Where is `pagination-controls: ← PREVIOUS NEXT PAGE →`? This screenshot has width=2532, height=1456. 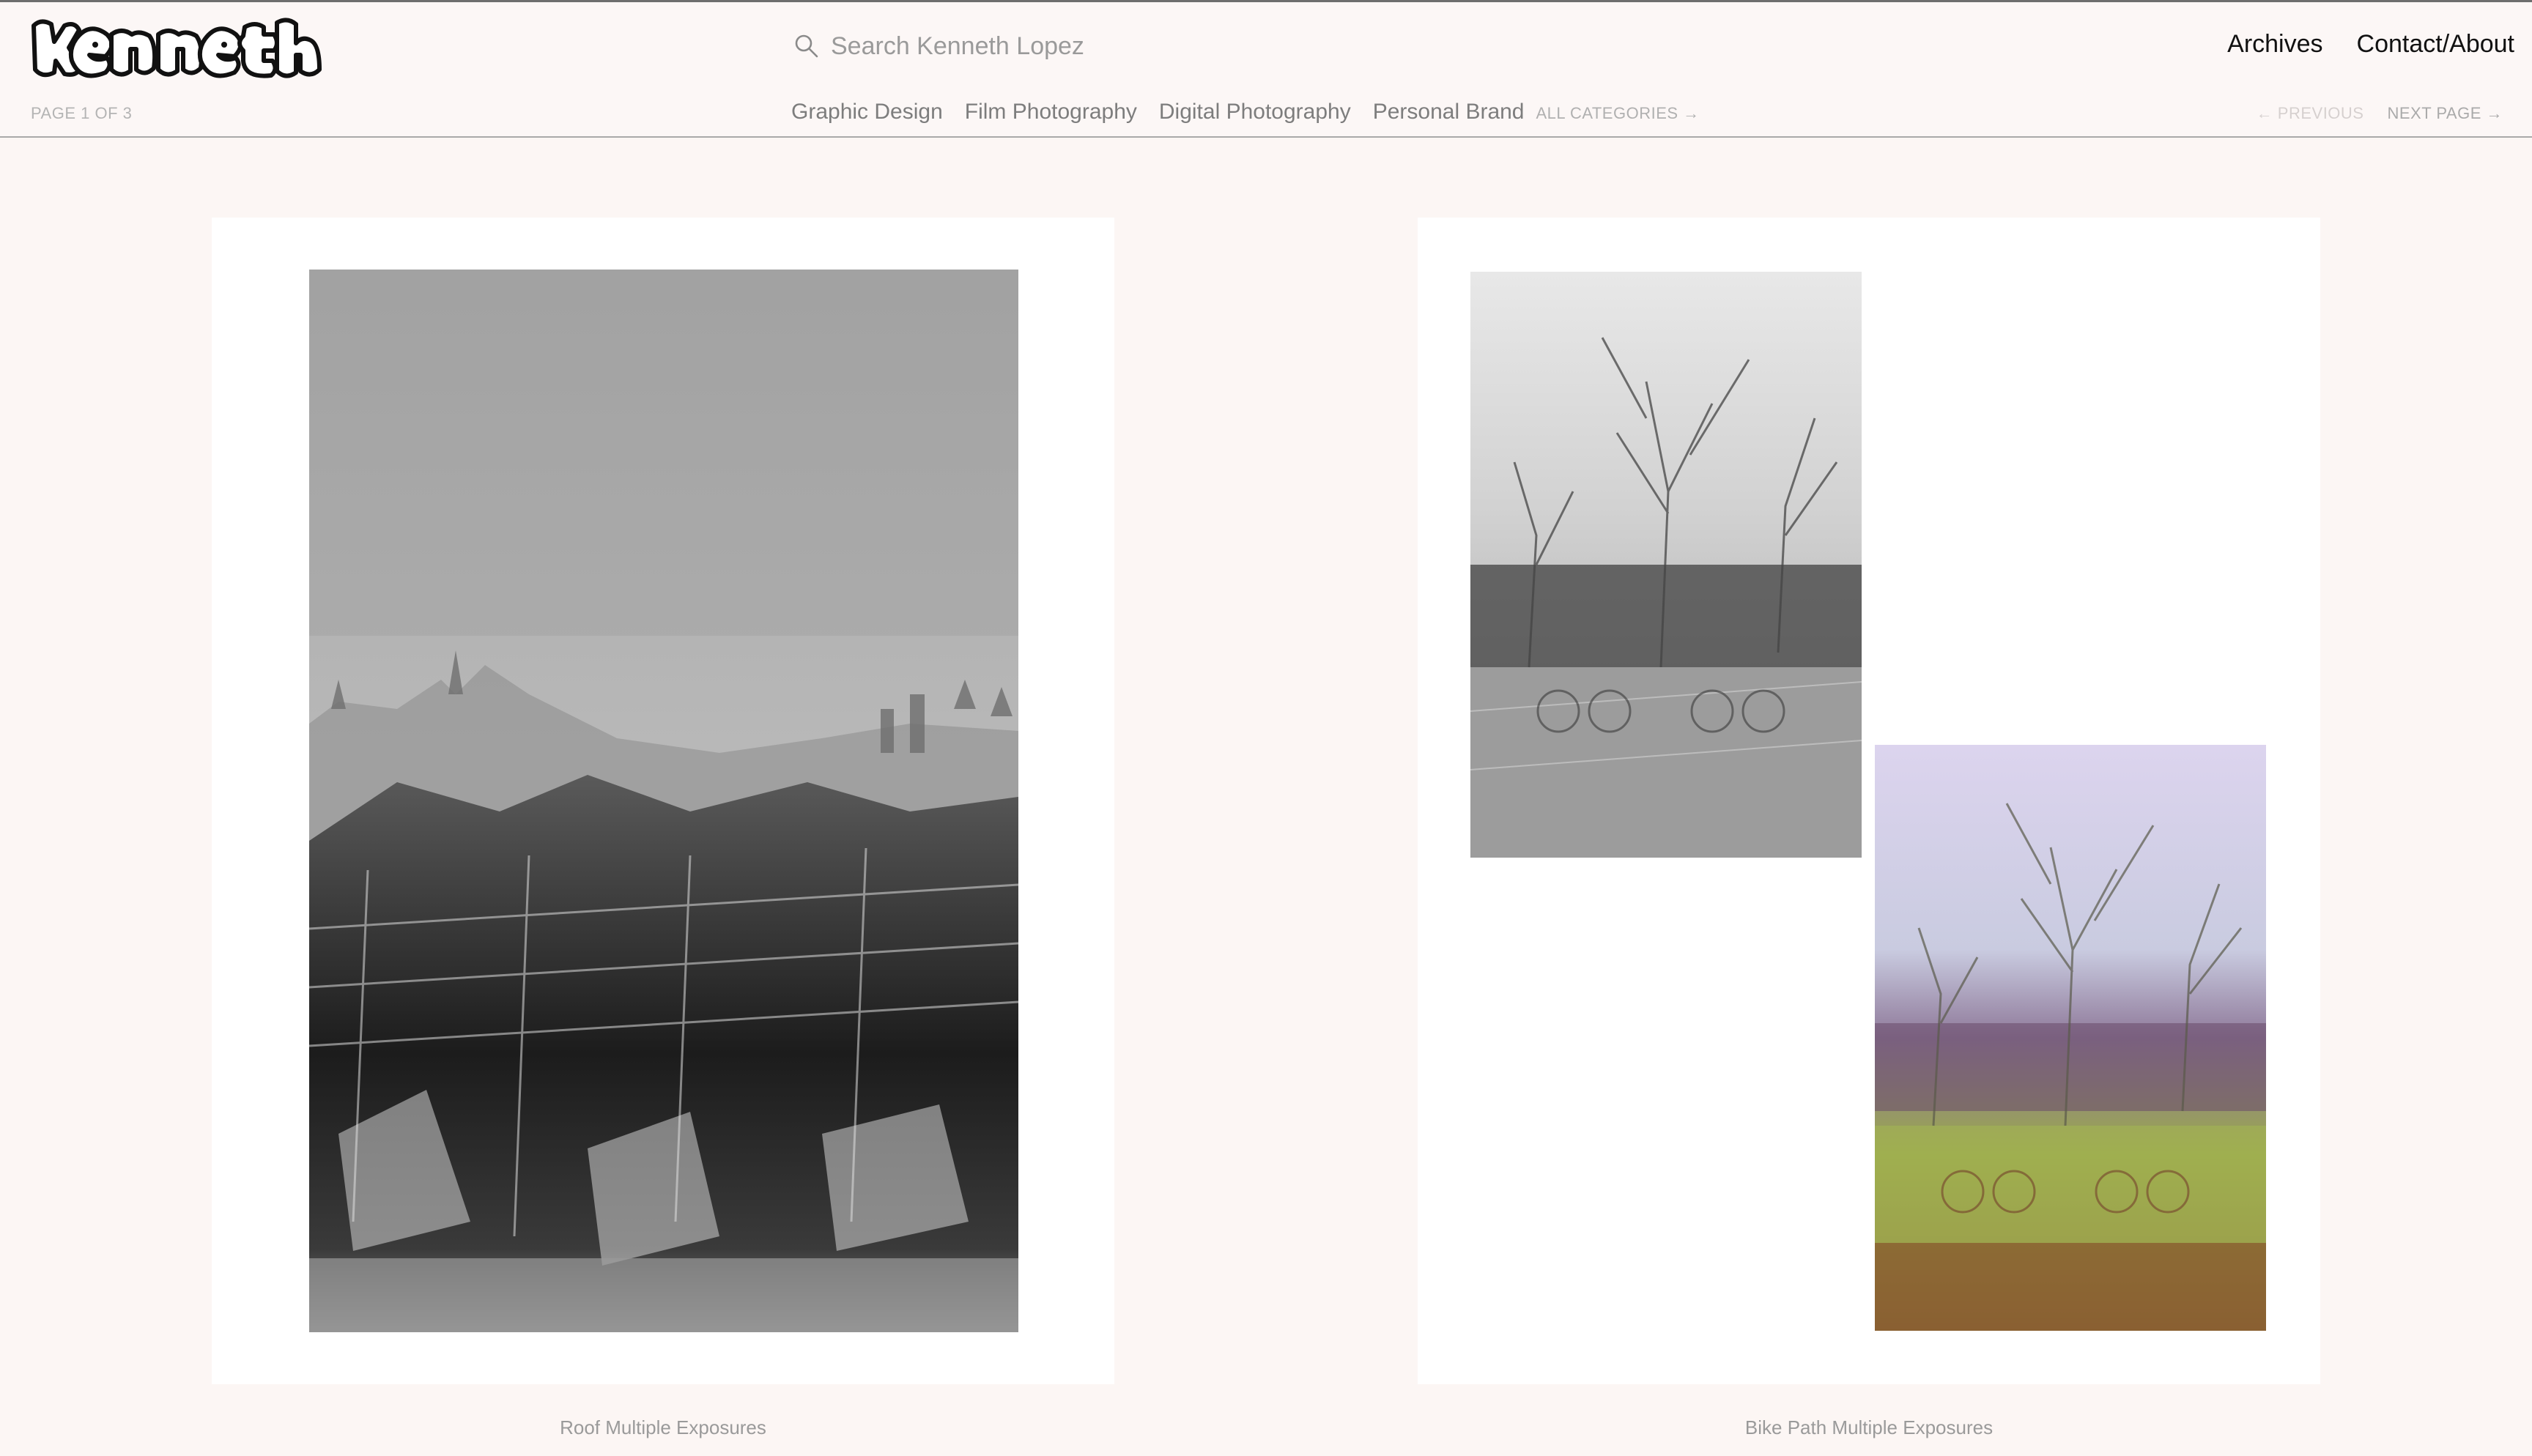 pagination-controls: ← PREVIOUS NEXT PAGE → is located at coordinates (2380, 113).